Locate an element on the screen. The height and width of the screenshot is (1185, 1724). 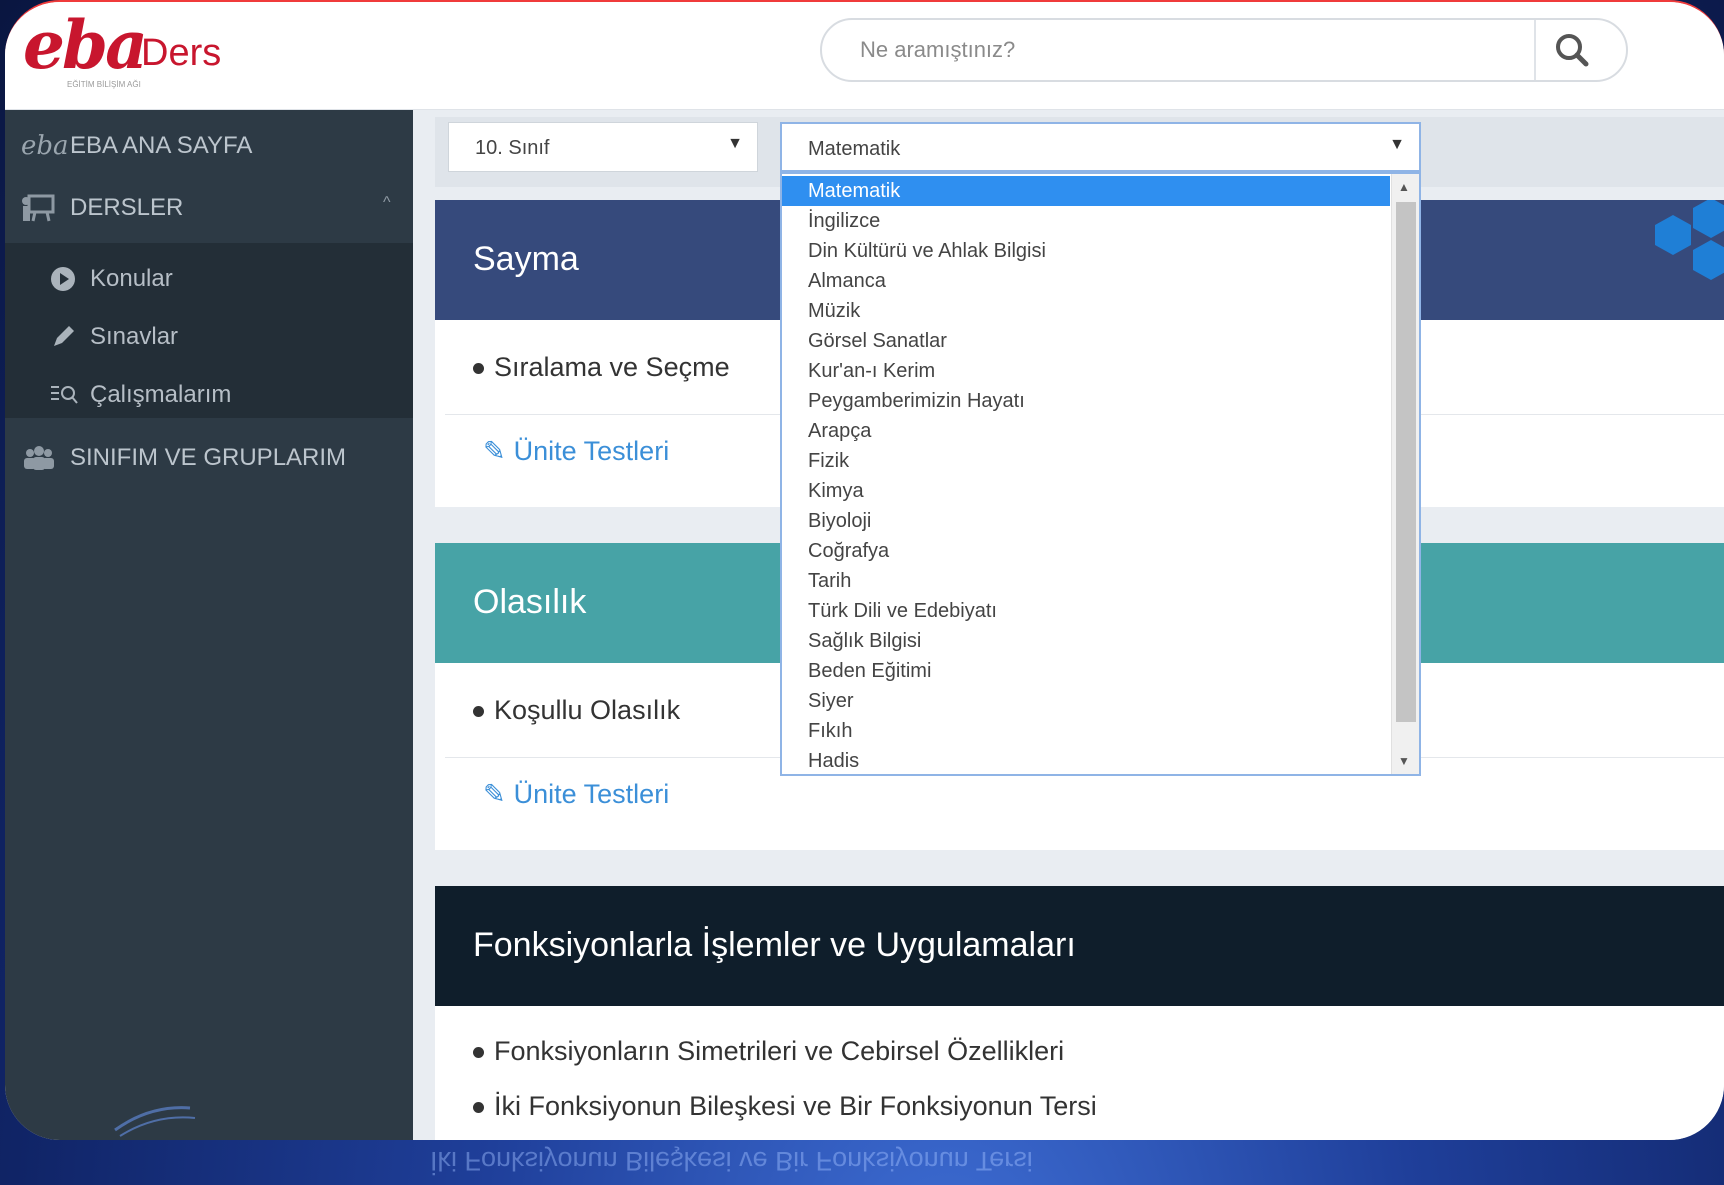
search-input is located at coordinates (1190, 50).